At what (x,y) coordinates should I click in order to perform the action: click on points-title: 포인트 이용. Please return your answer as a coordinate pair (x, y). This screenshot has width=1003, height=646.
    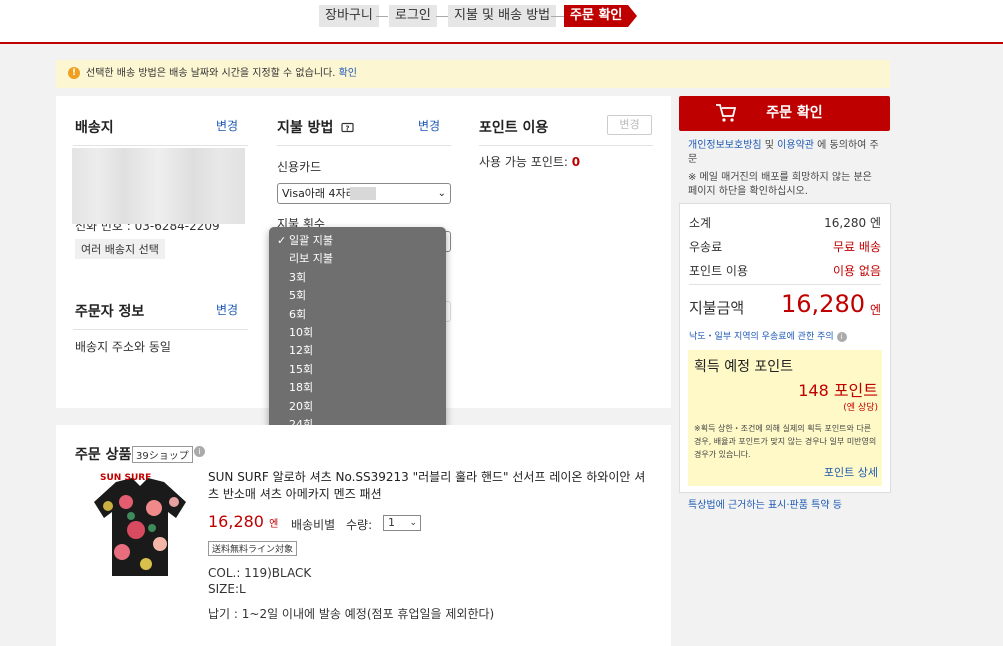
    Looking at the image, I should click on (514, 128).